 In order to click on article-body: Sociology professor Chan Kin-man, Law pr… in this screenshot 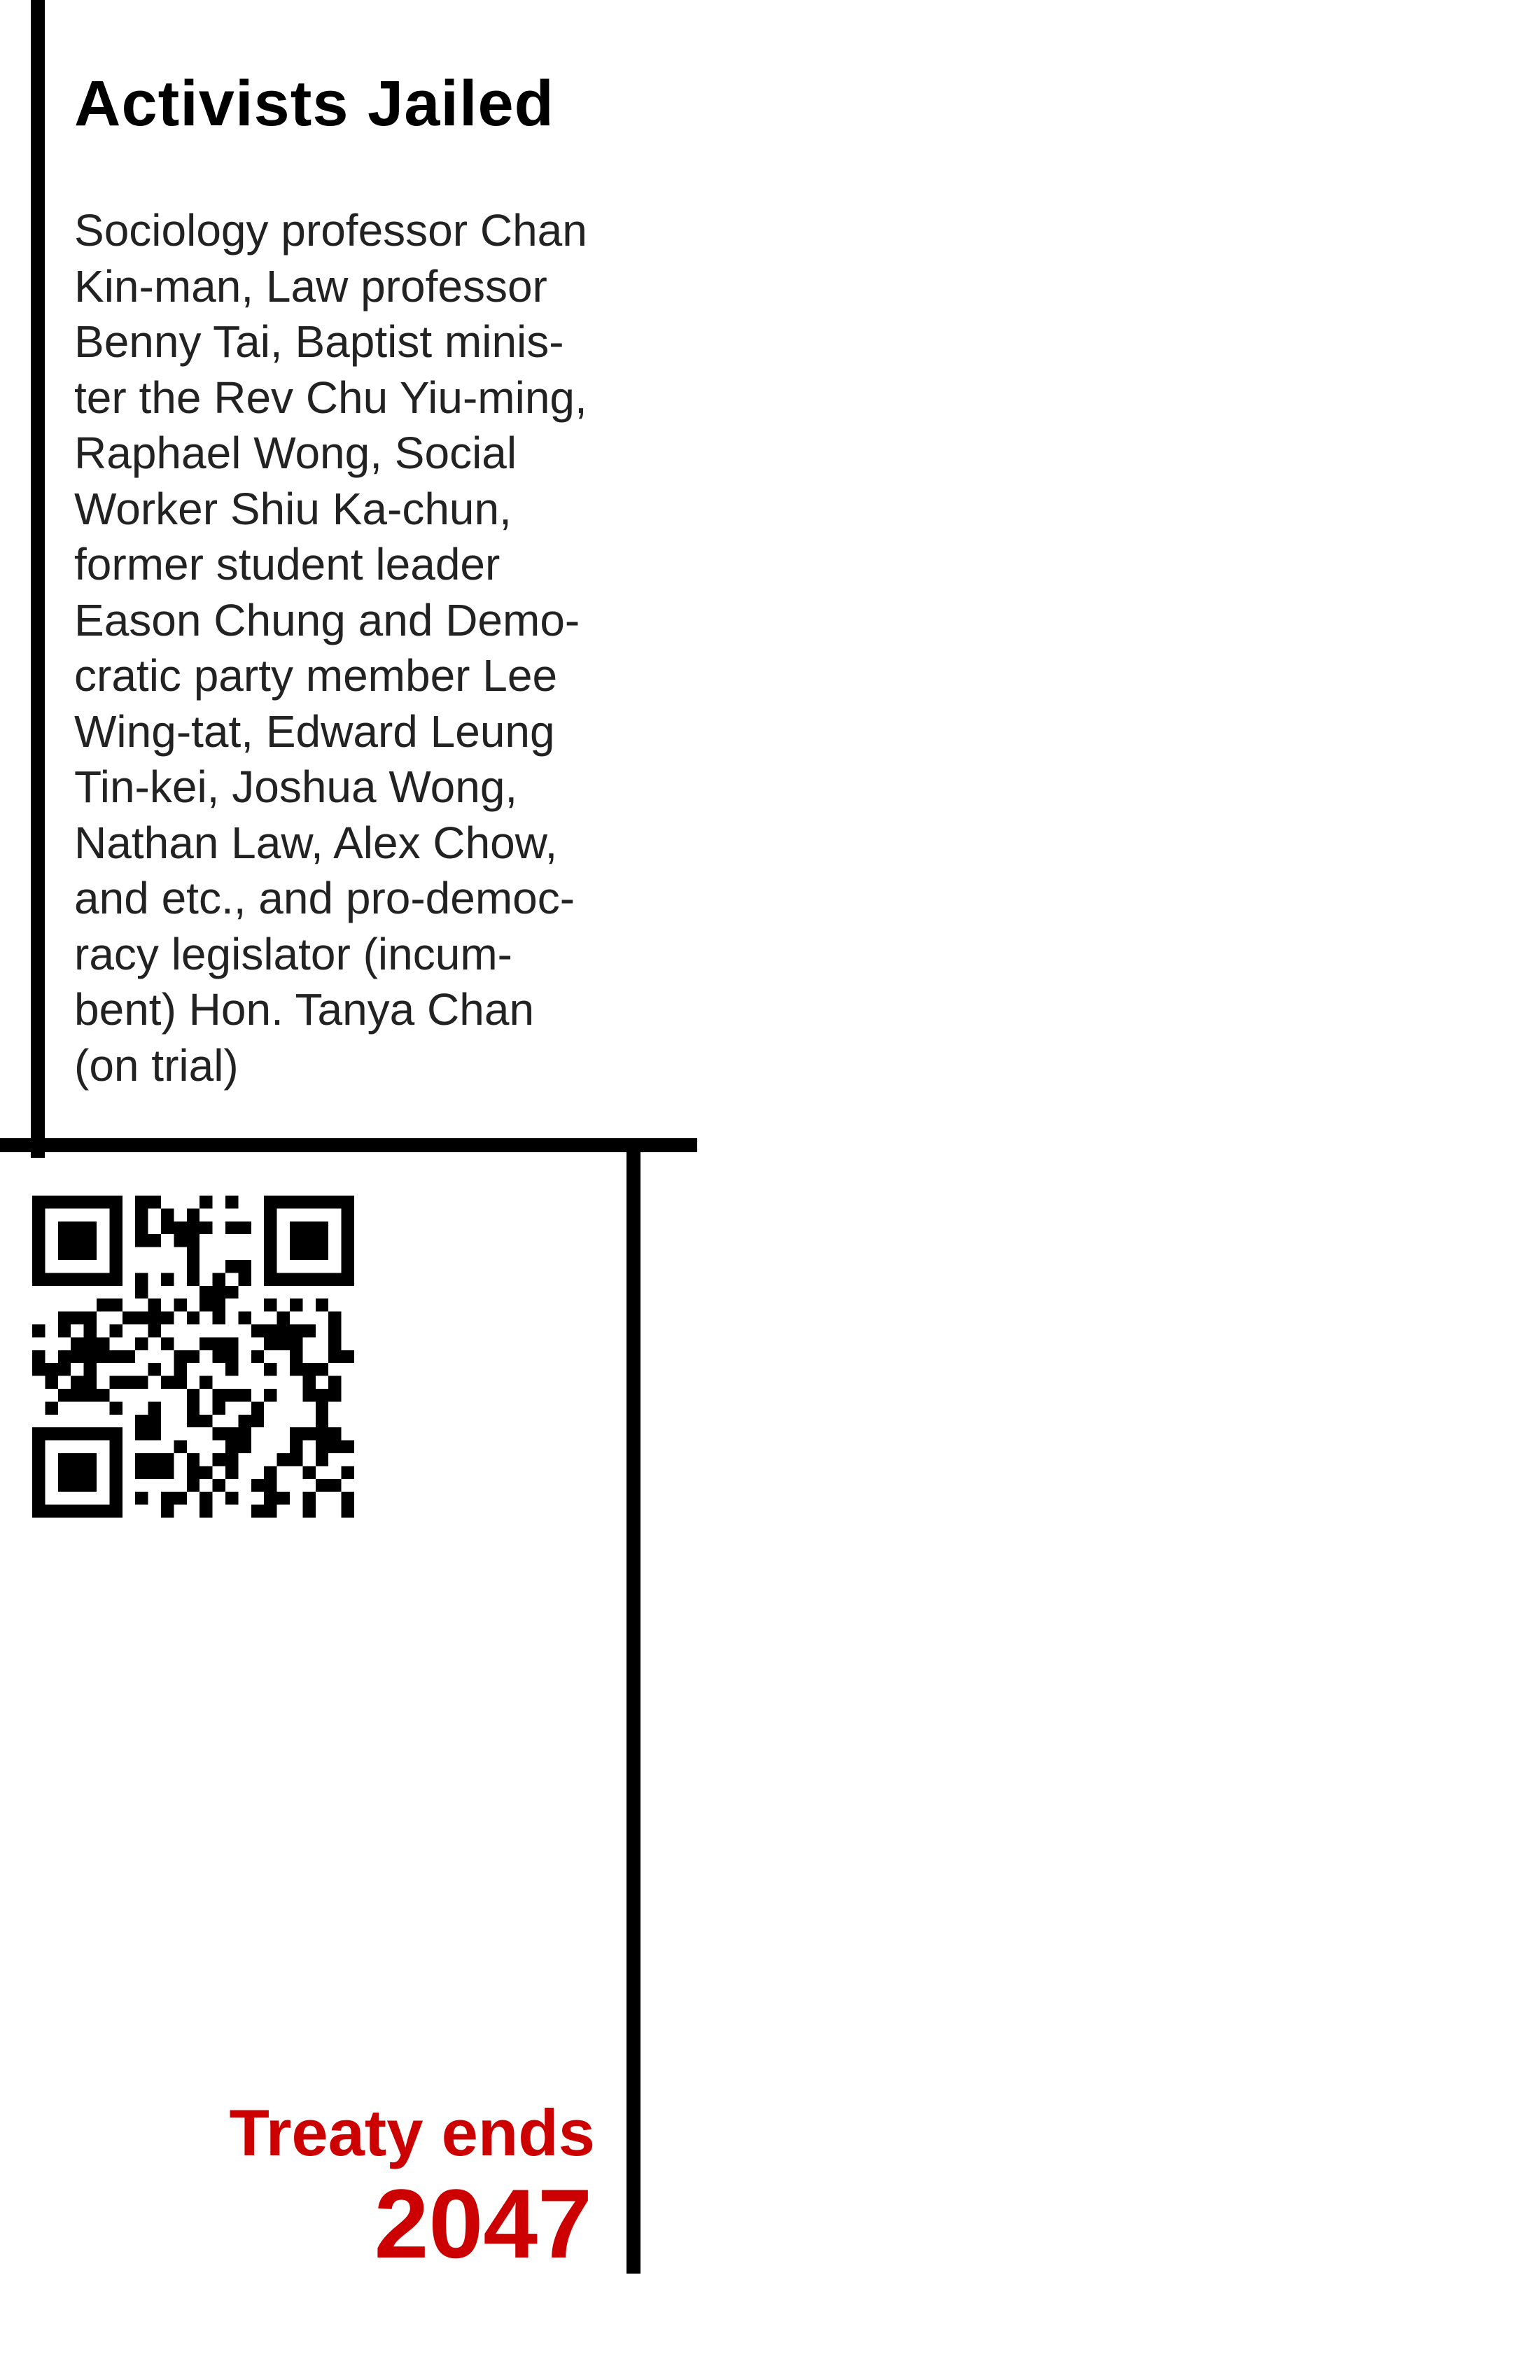, I will do `click(368, 648)`.